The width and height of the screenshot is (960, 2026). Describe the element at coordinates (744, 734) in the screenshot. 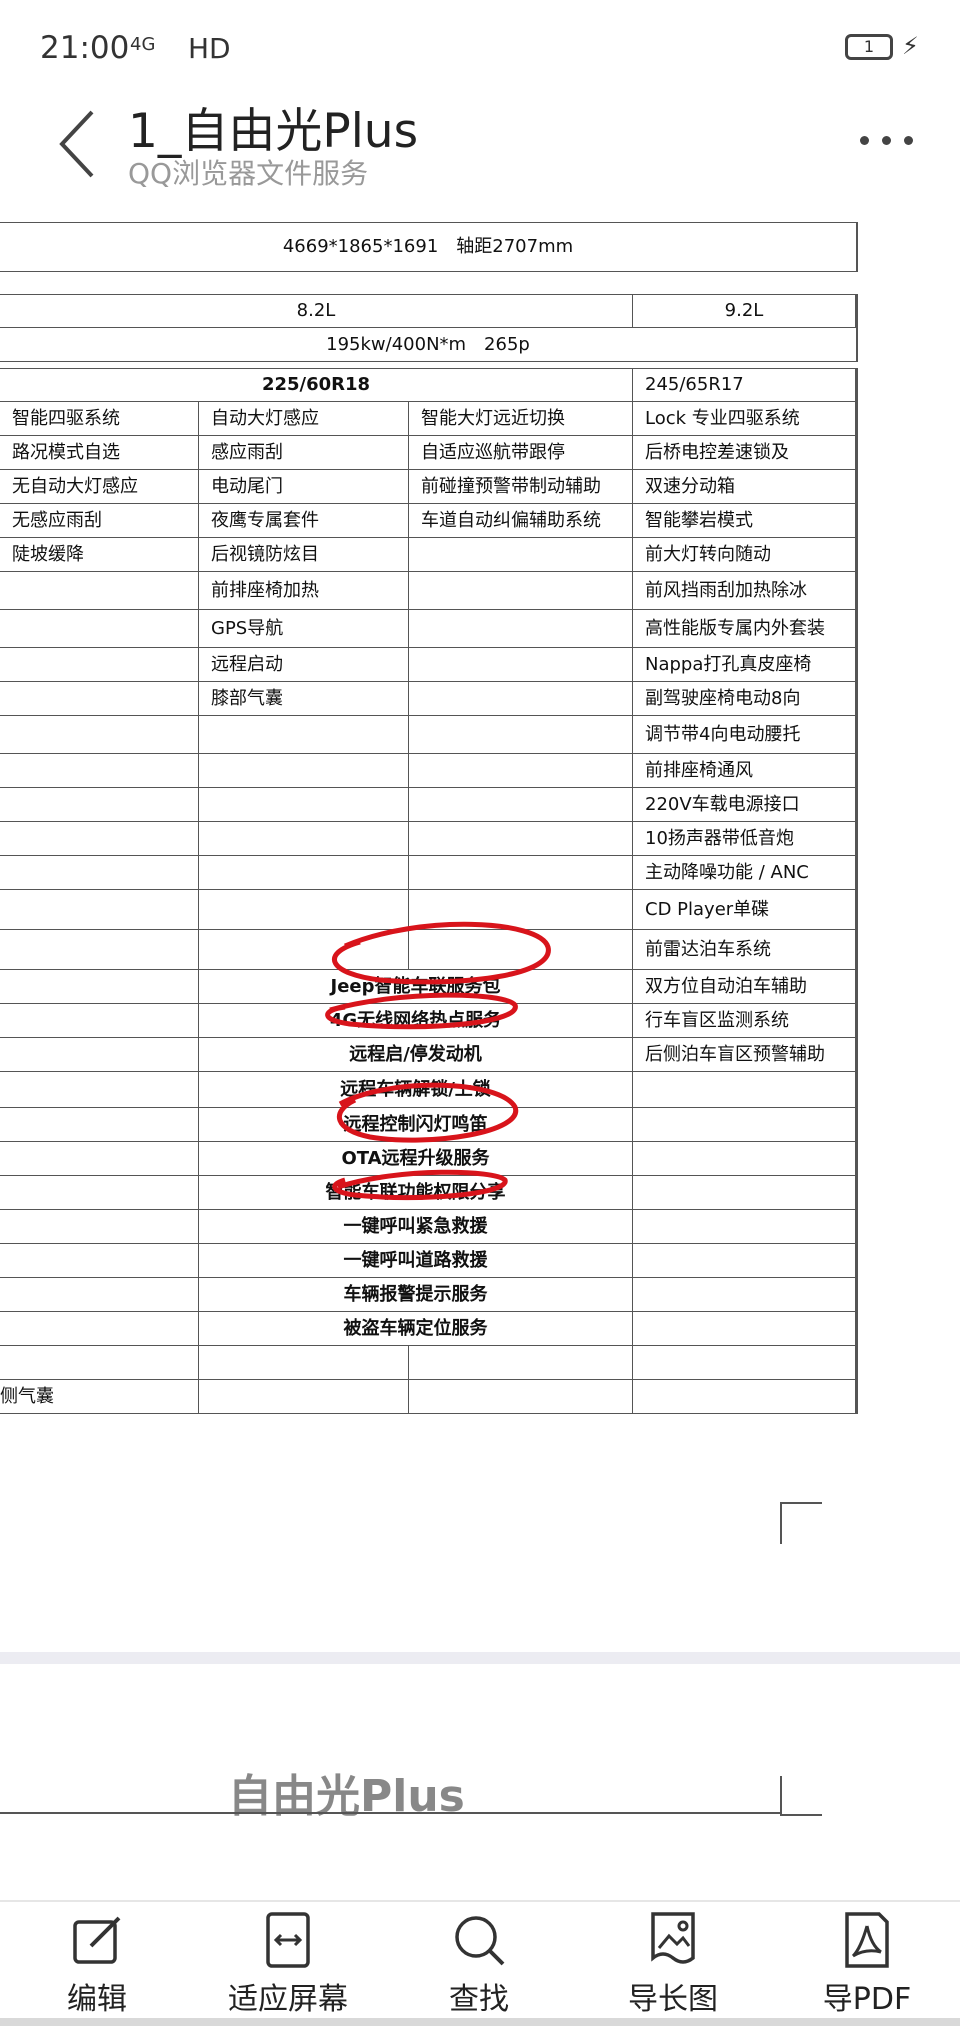

I see `table-cell: 调节带4向电动腰托` at that location.